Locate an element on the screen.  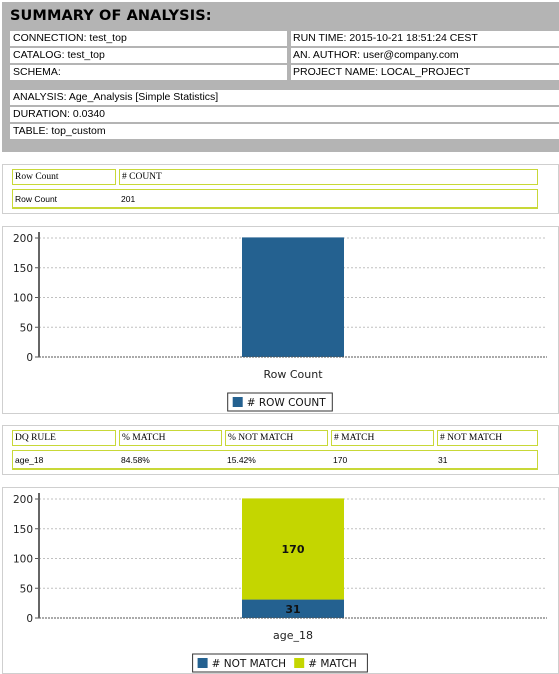
legend-swatch-match is located at coordinates (299, 663).